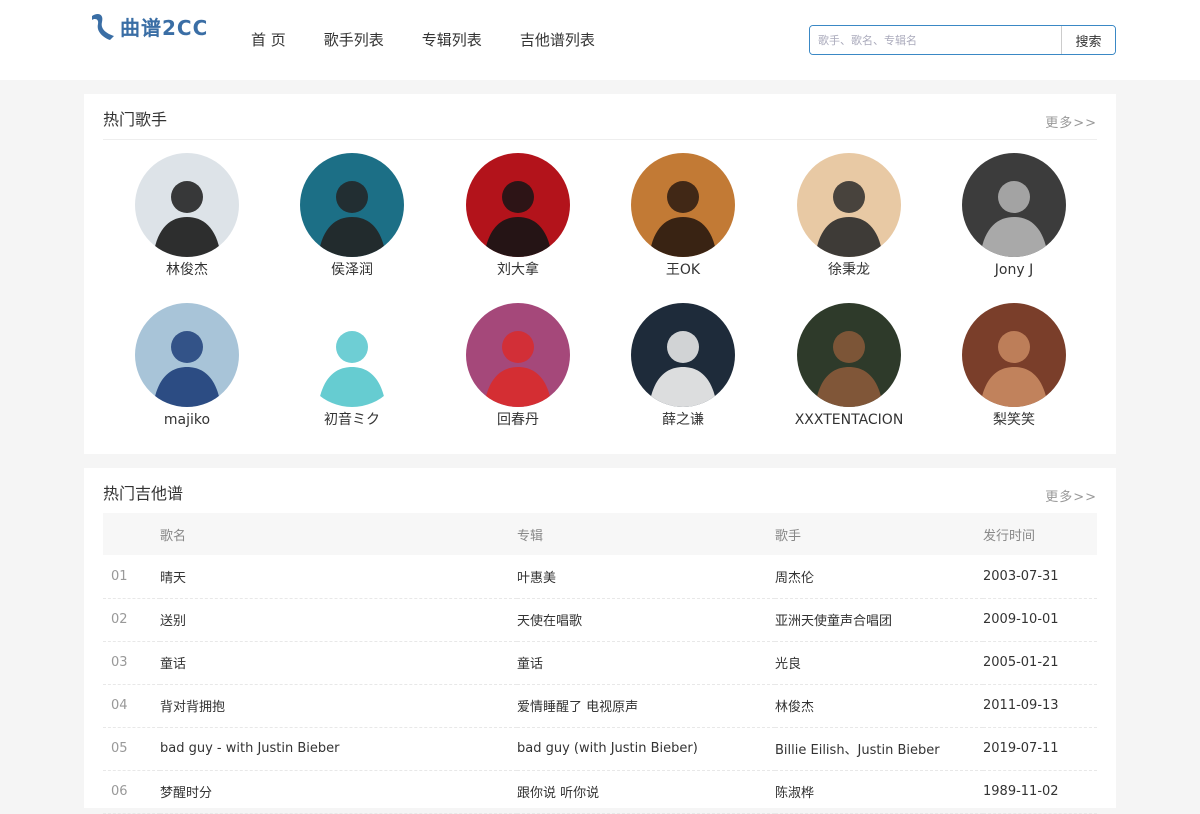 The height and width of the screenshot is (814, 1200). Describe the element at coordinates (187, 420) in the screenshot. I see `singer-name: majiko` at that location.